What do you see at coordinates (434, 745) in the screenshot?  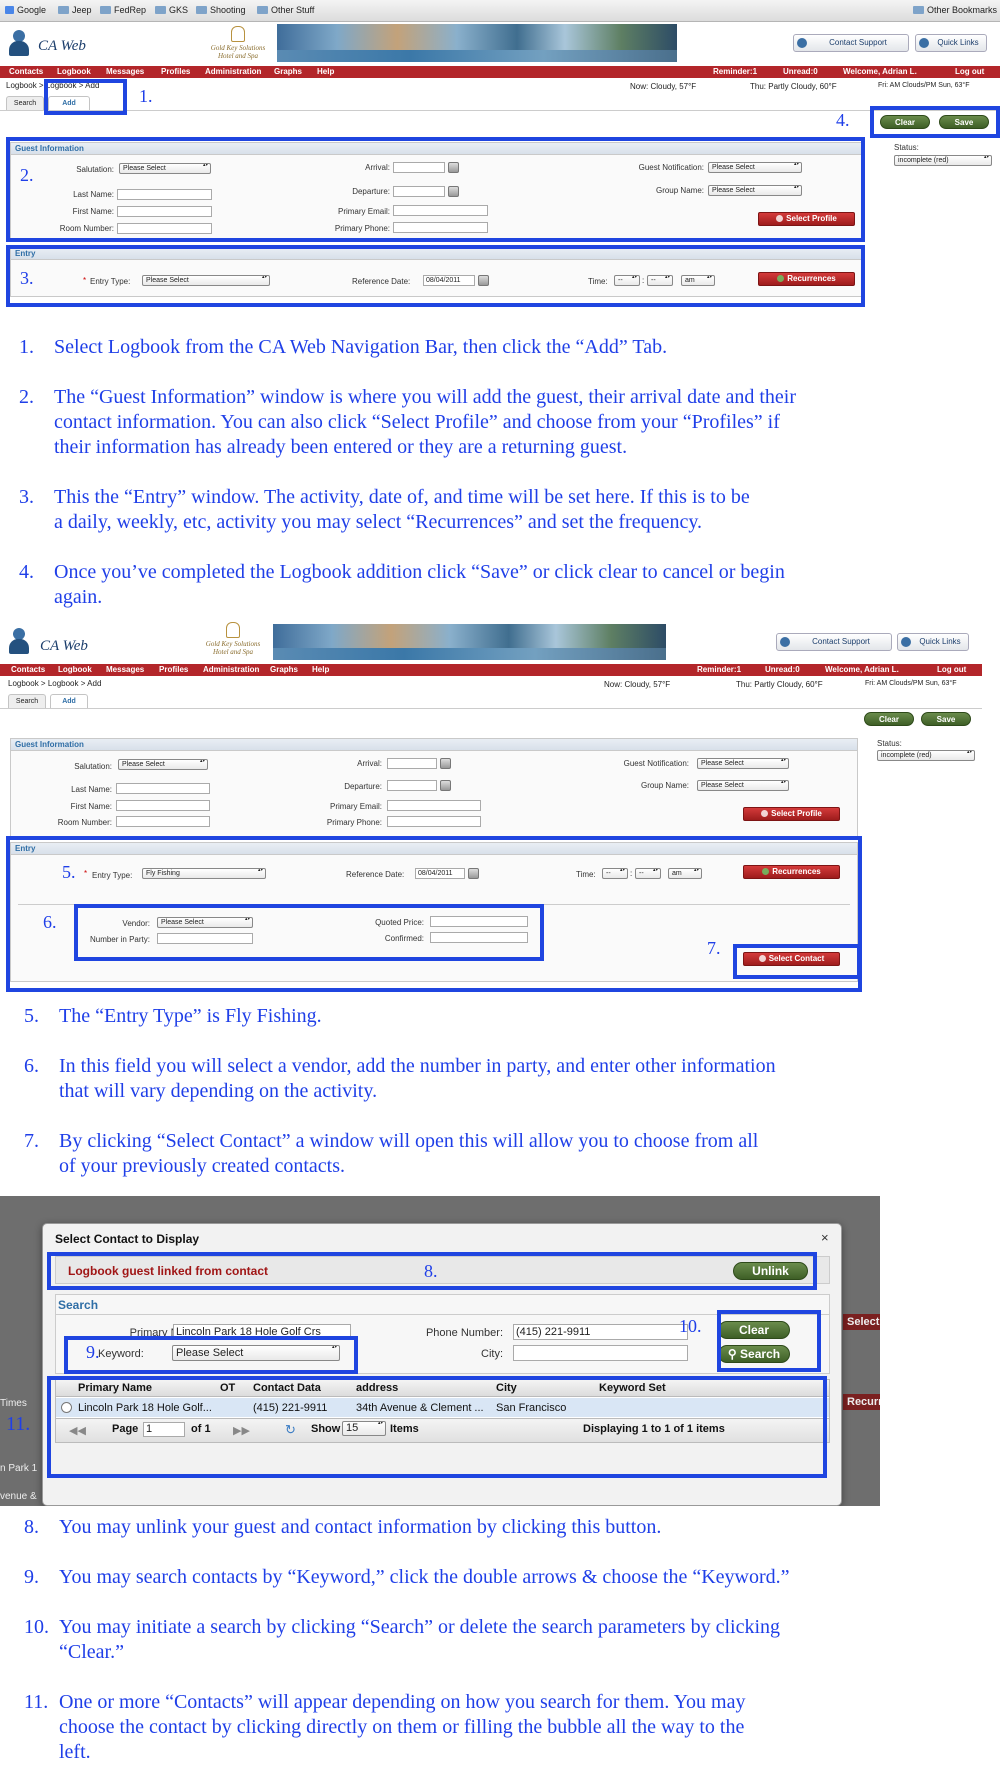 I see `guest-information-title: Guest Information` at bounding box center [434, 745].